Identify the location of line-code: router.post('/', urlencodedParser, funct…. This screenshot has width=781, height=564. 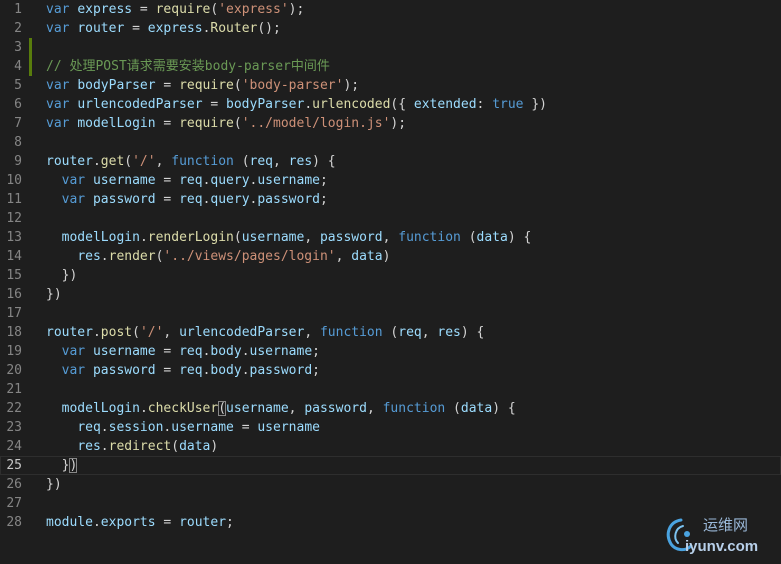
(265, 332).